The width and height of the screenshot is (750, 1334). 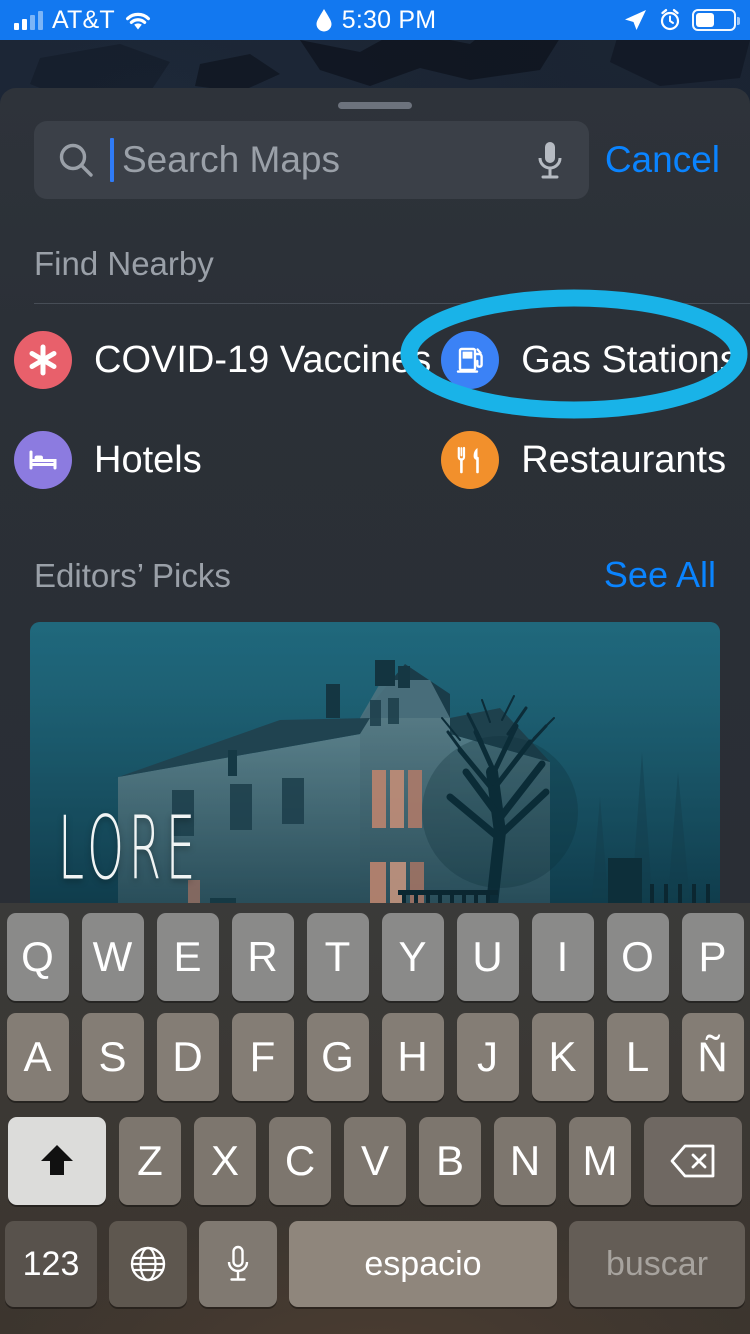 I want to click on key-n: N, so click(x=525, y=1161).